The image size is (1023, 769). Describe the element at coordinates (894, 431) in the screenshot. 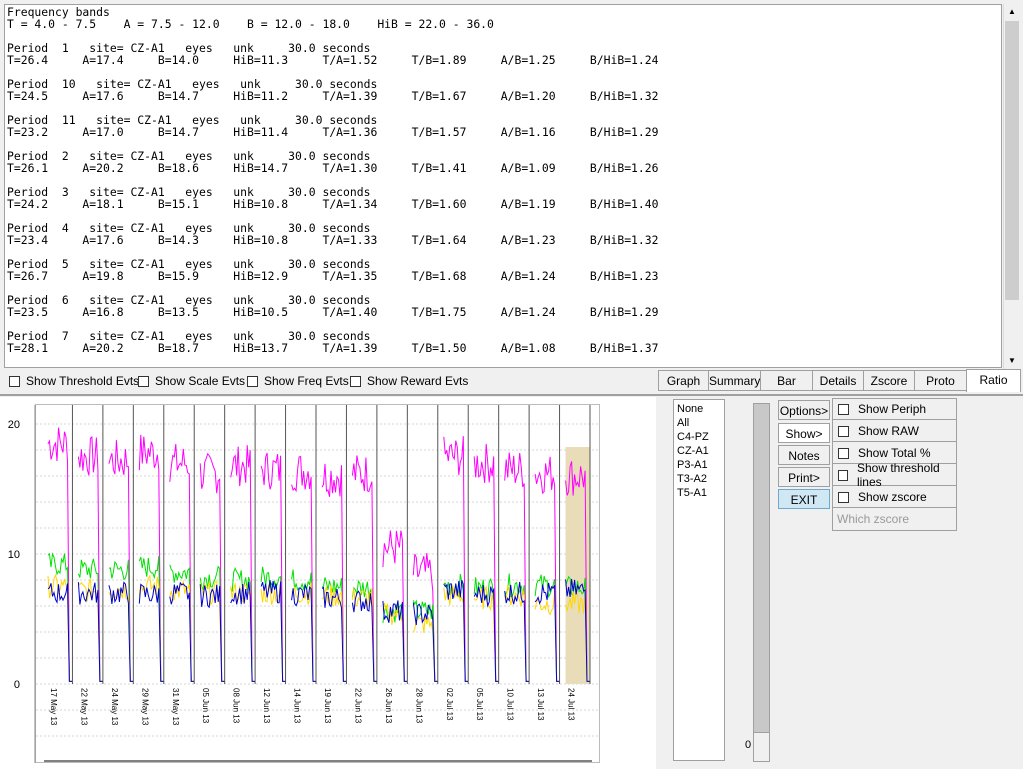

I see `show-raw-checkbox: Show RAW` at that location.